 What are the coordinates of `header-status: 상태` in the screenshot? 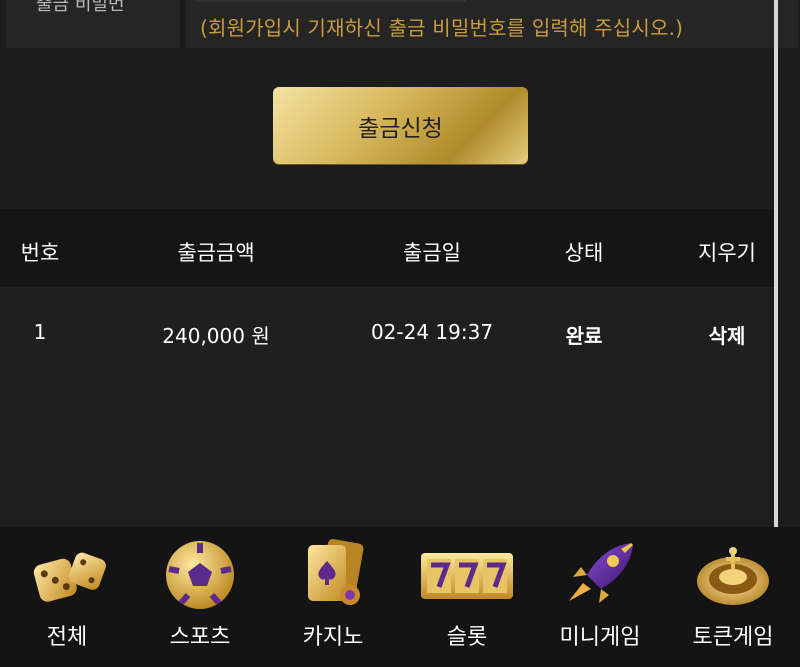 It's located at (584, 253).